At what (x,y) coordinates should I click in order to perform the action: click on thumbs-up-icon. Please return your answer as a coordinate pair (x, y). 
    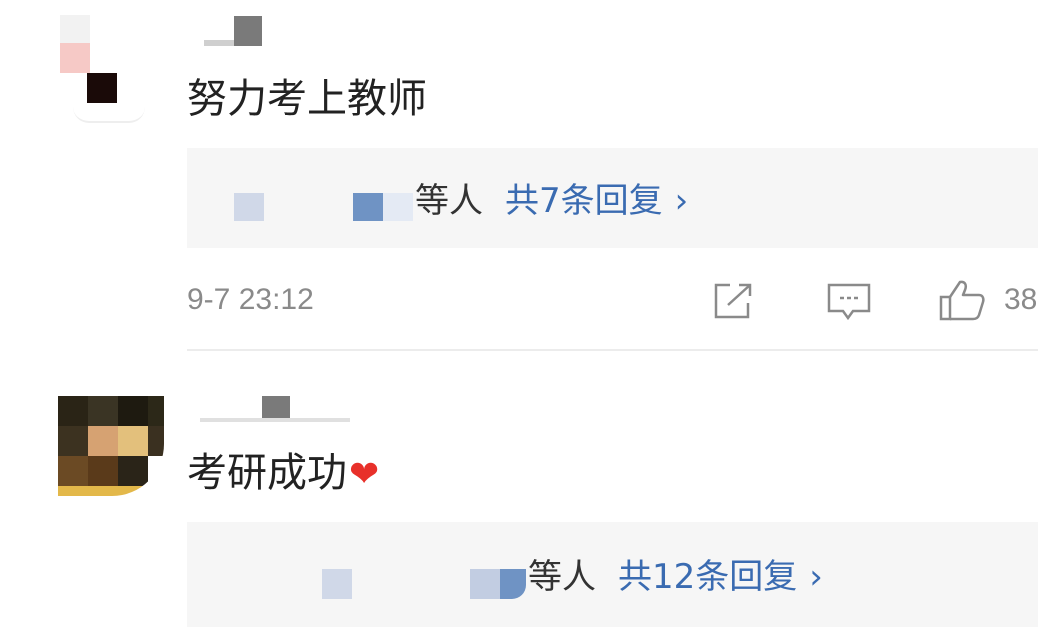
    Looking at the image, I should click on (962, 300).